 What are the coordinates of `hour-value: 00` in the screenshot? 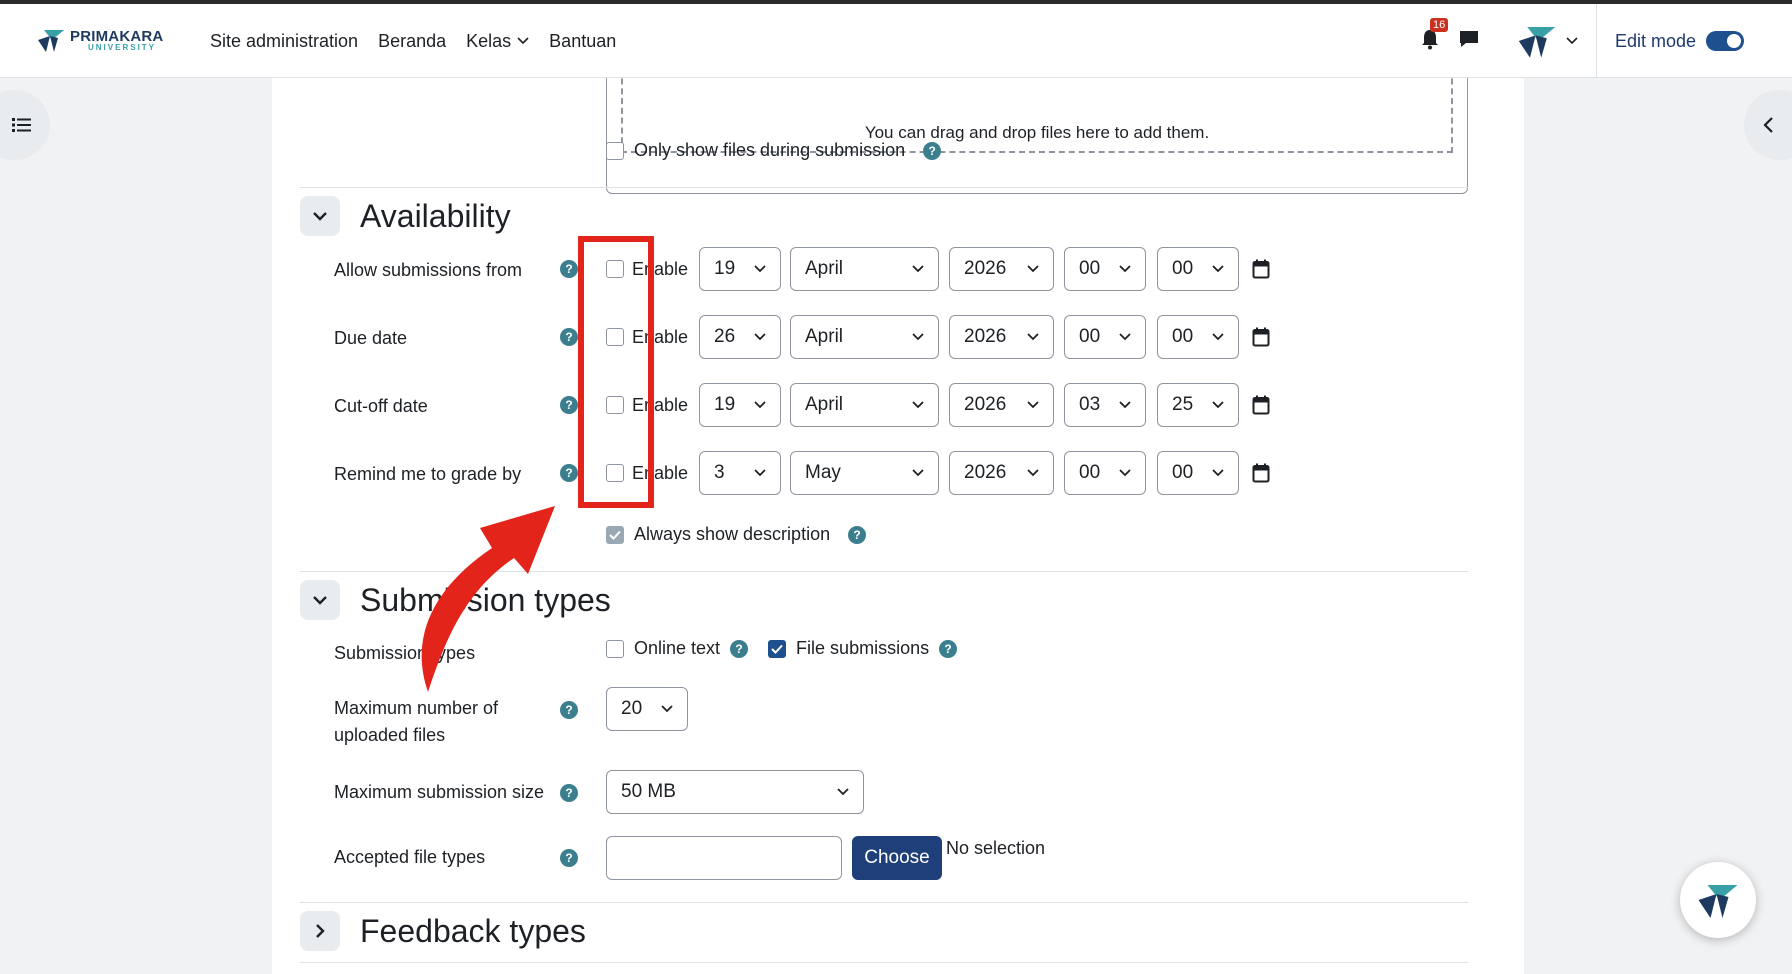 It's located at (1090, 268).